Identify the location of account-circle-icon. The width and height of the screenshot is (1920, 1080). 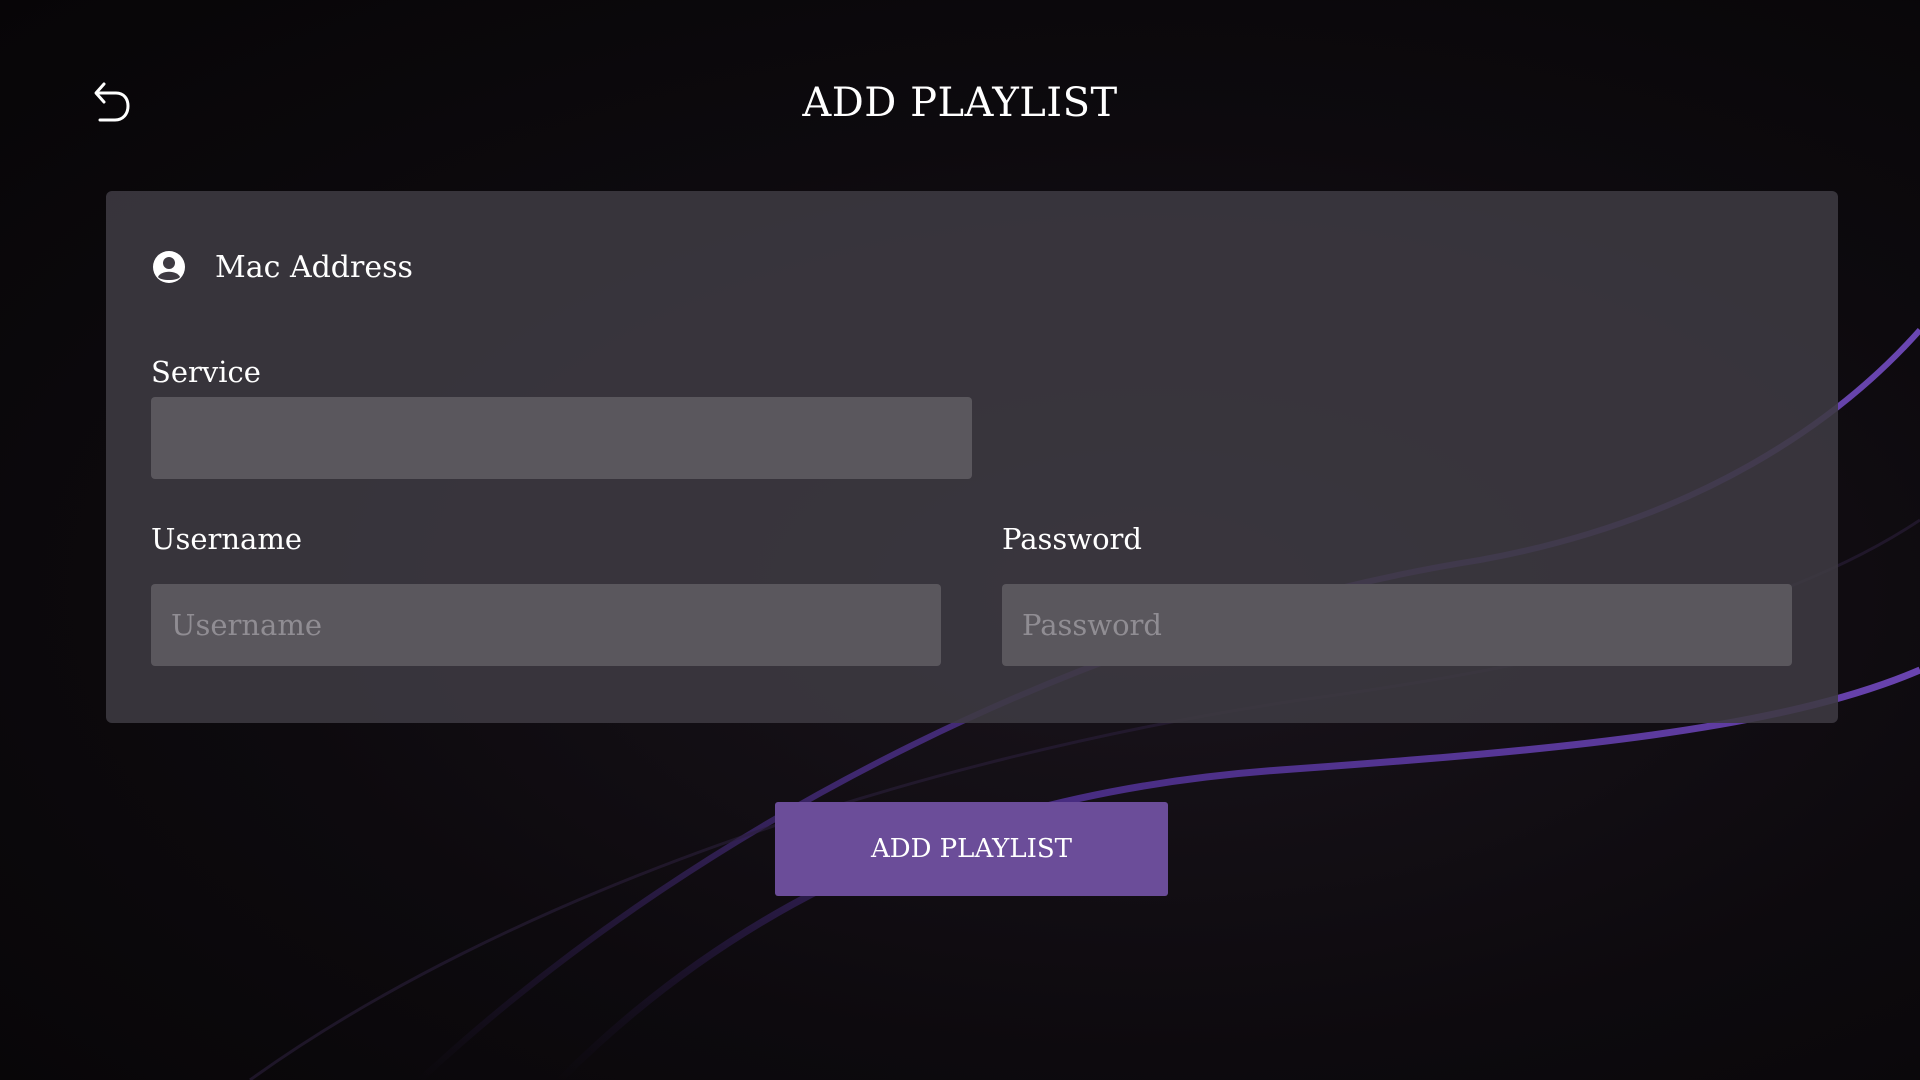
(169, 267).